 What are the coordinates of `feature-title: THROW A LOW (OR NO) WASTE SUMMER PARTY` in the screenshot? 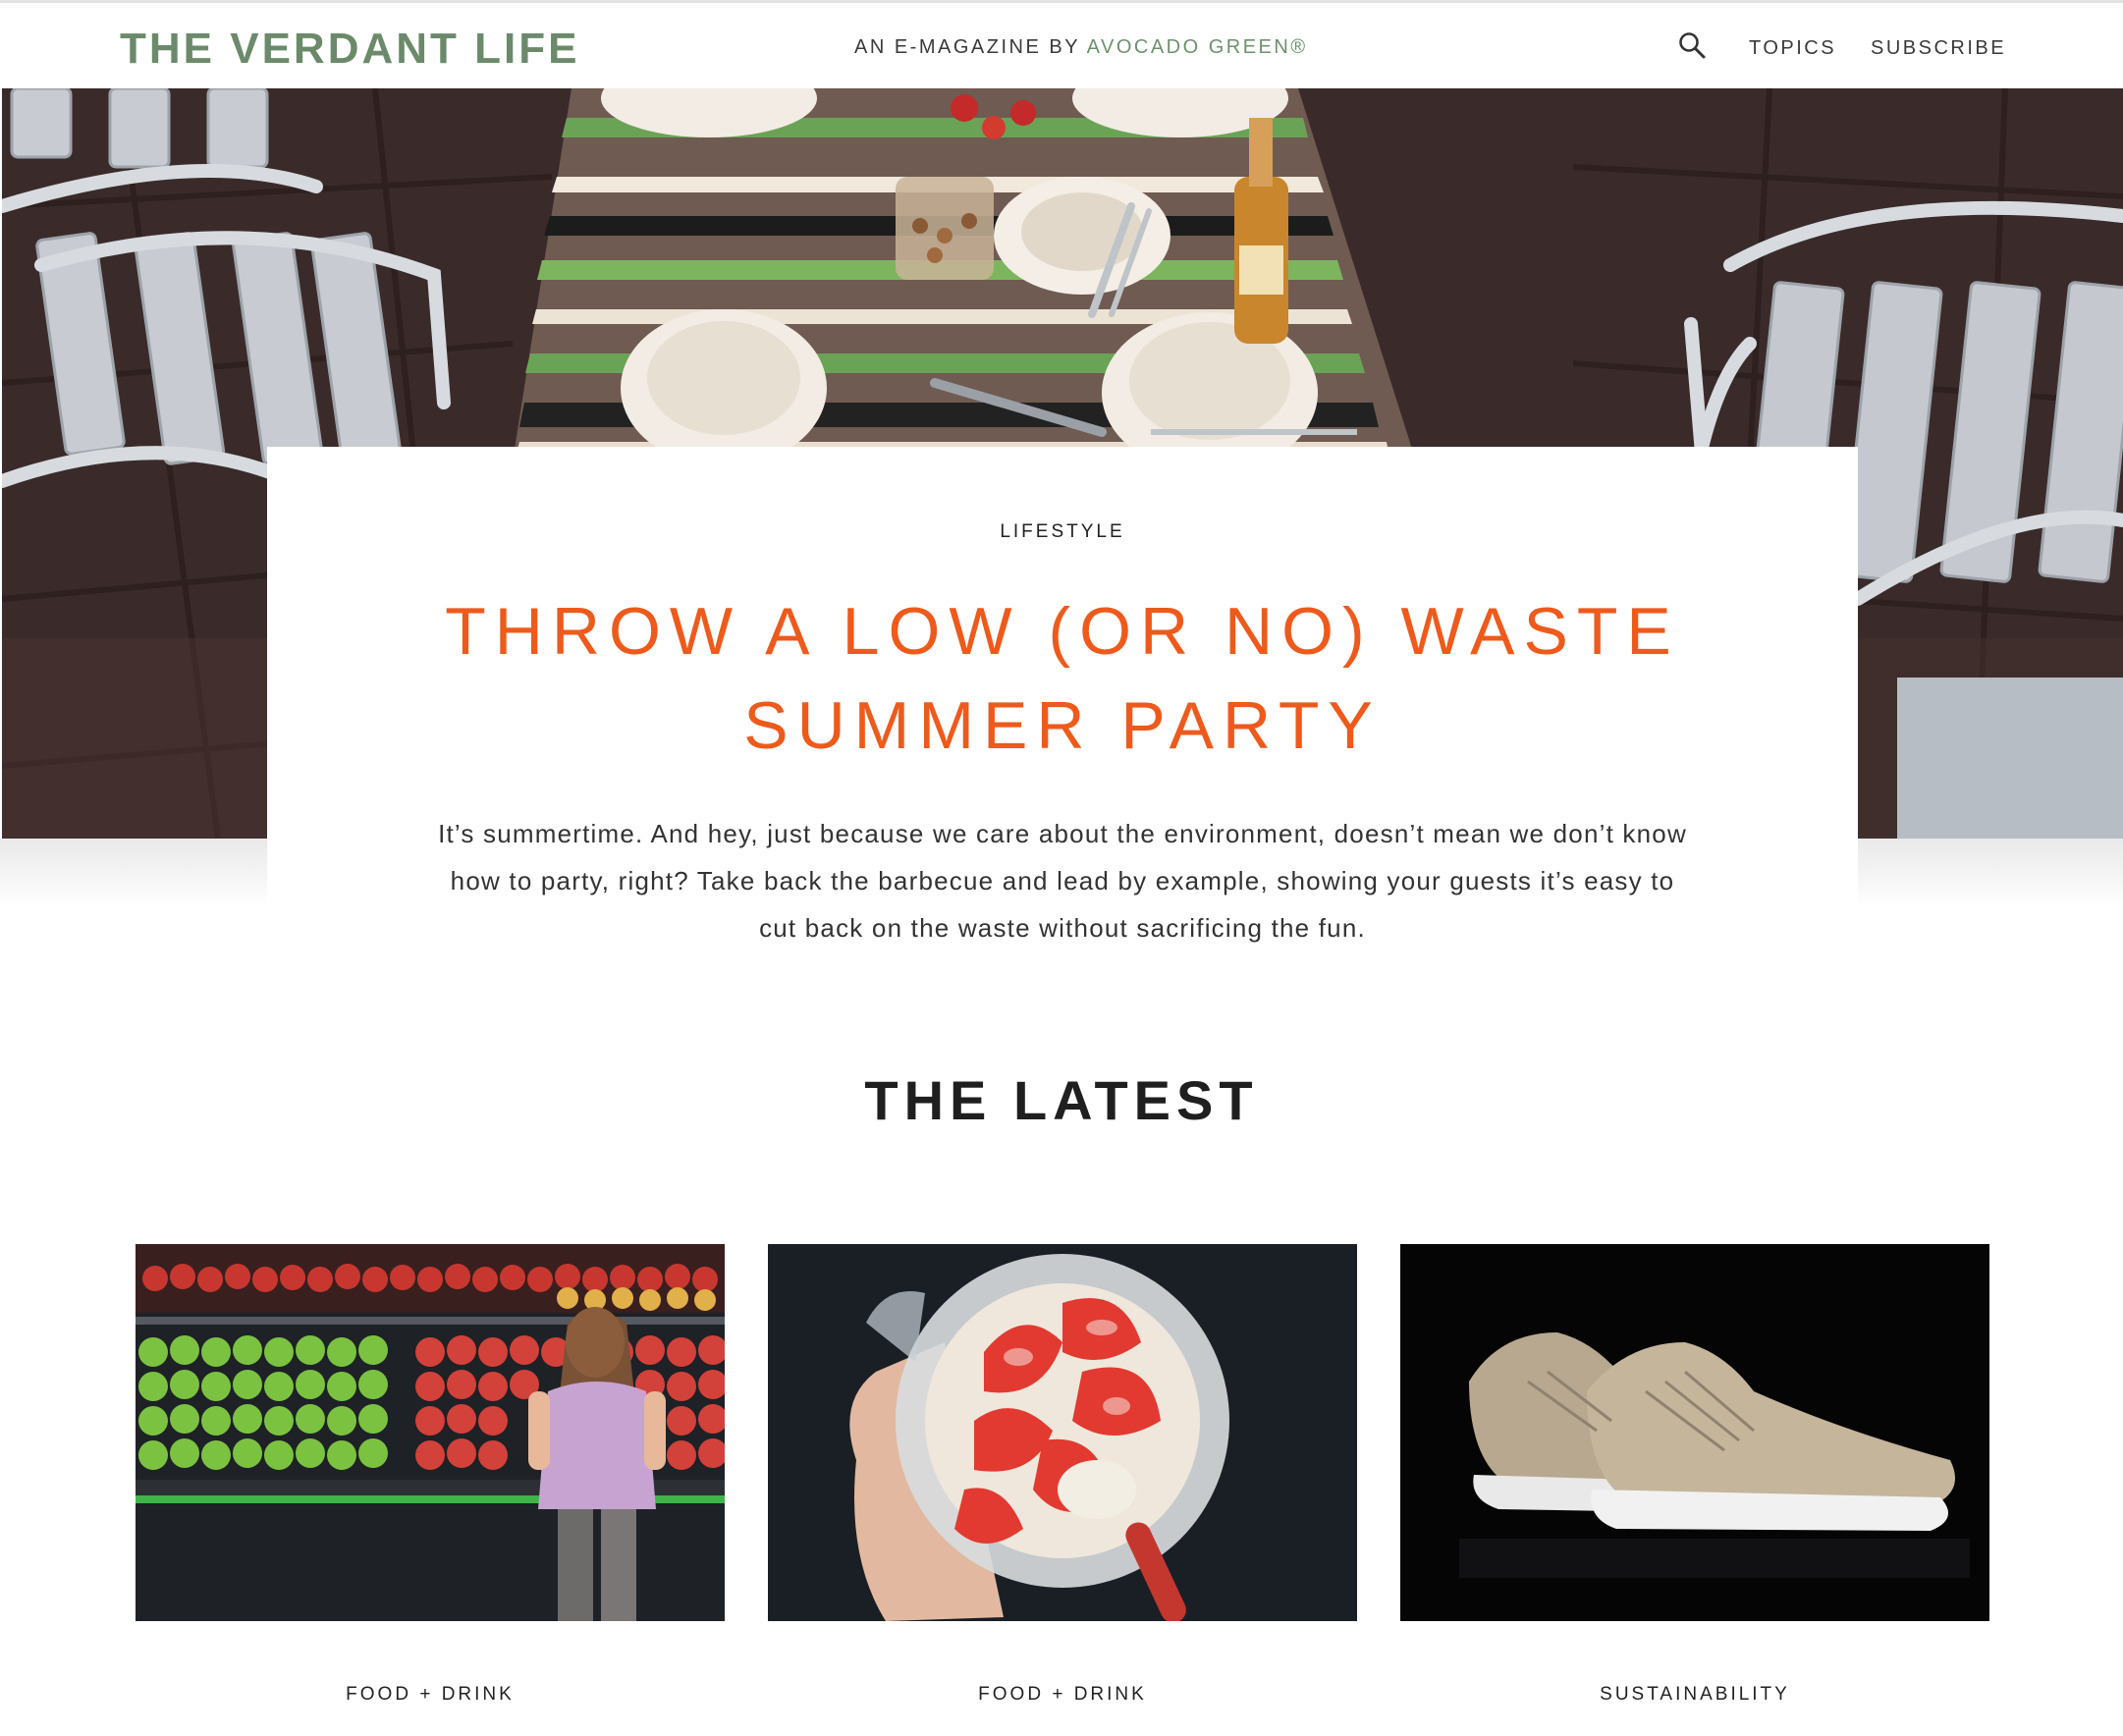 It's located at (1063, 678).